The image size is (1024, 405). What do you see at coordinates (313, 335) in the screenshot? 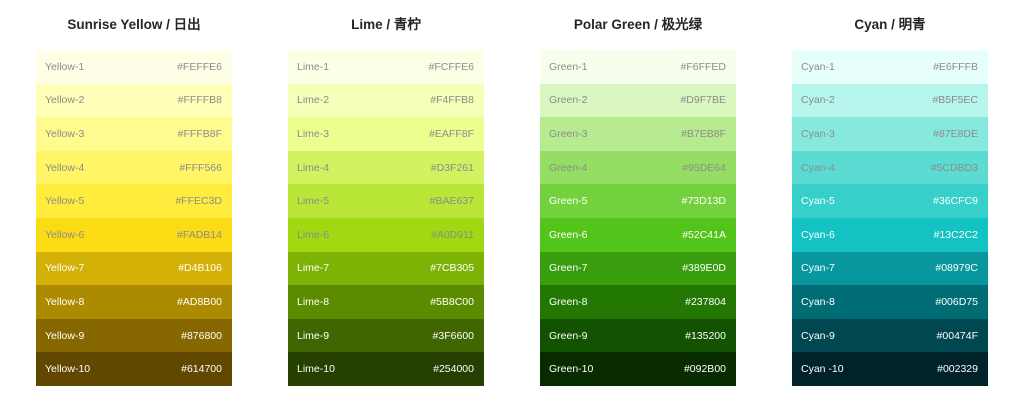
I see `swatch-name: Lime-9` at bounding box center [313, 335].